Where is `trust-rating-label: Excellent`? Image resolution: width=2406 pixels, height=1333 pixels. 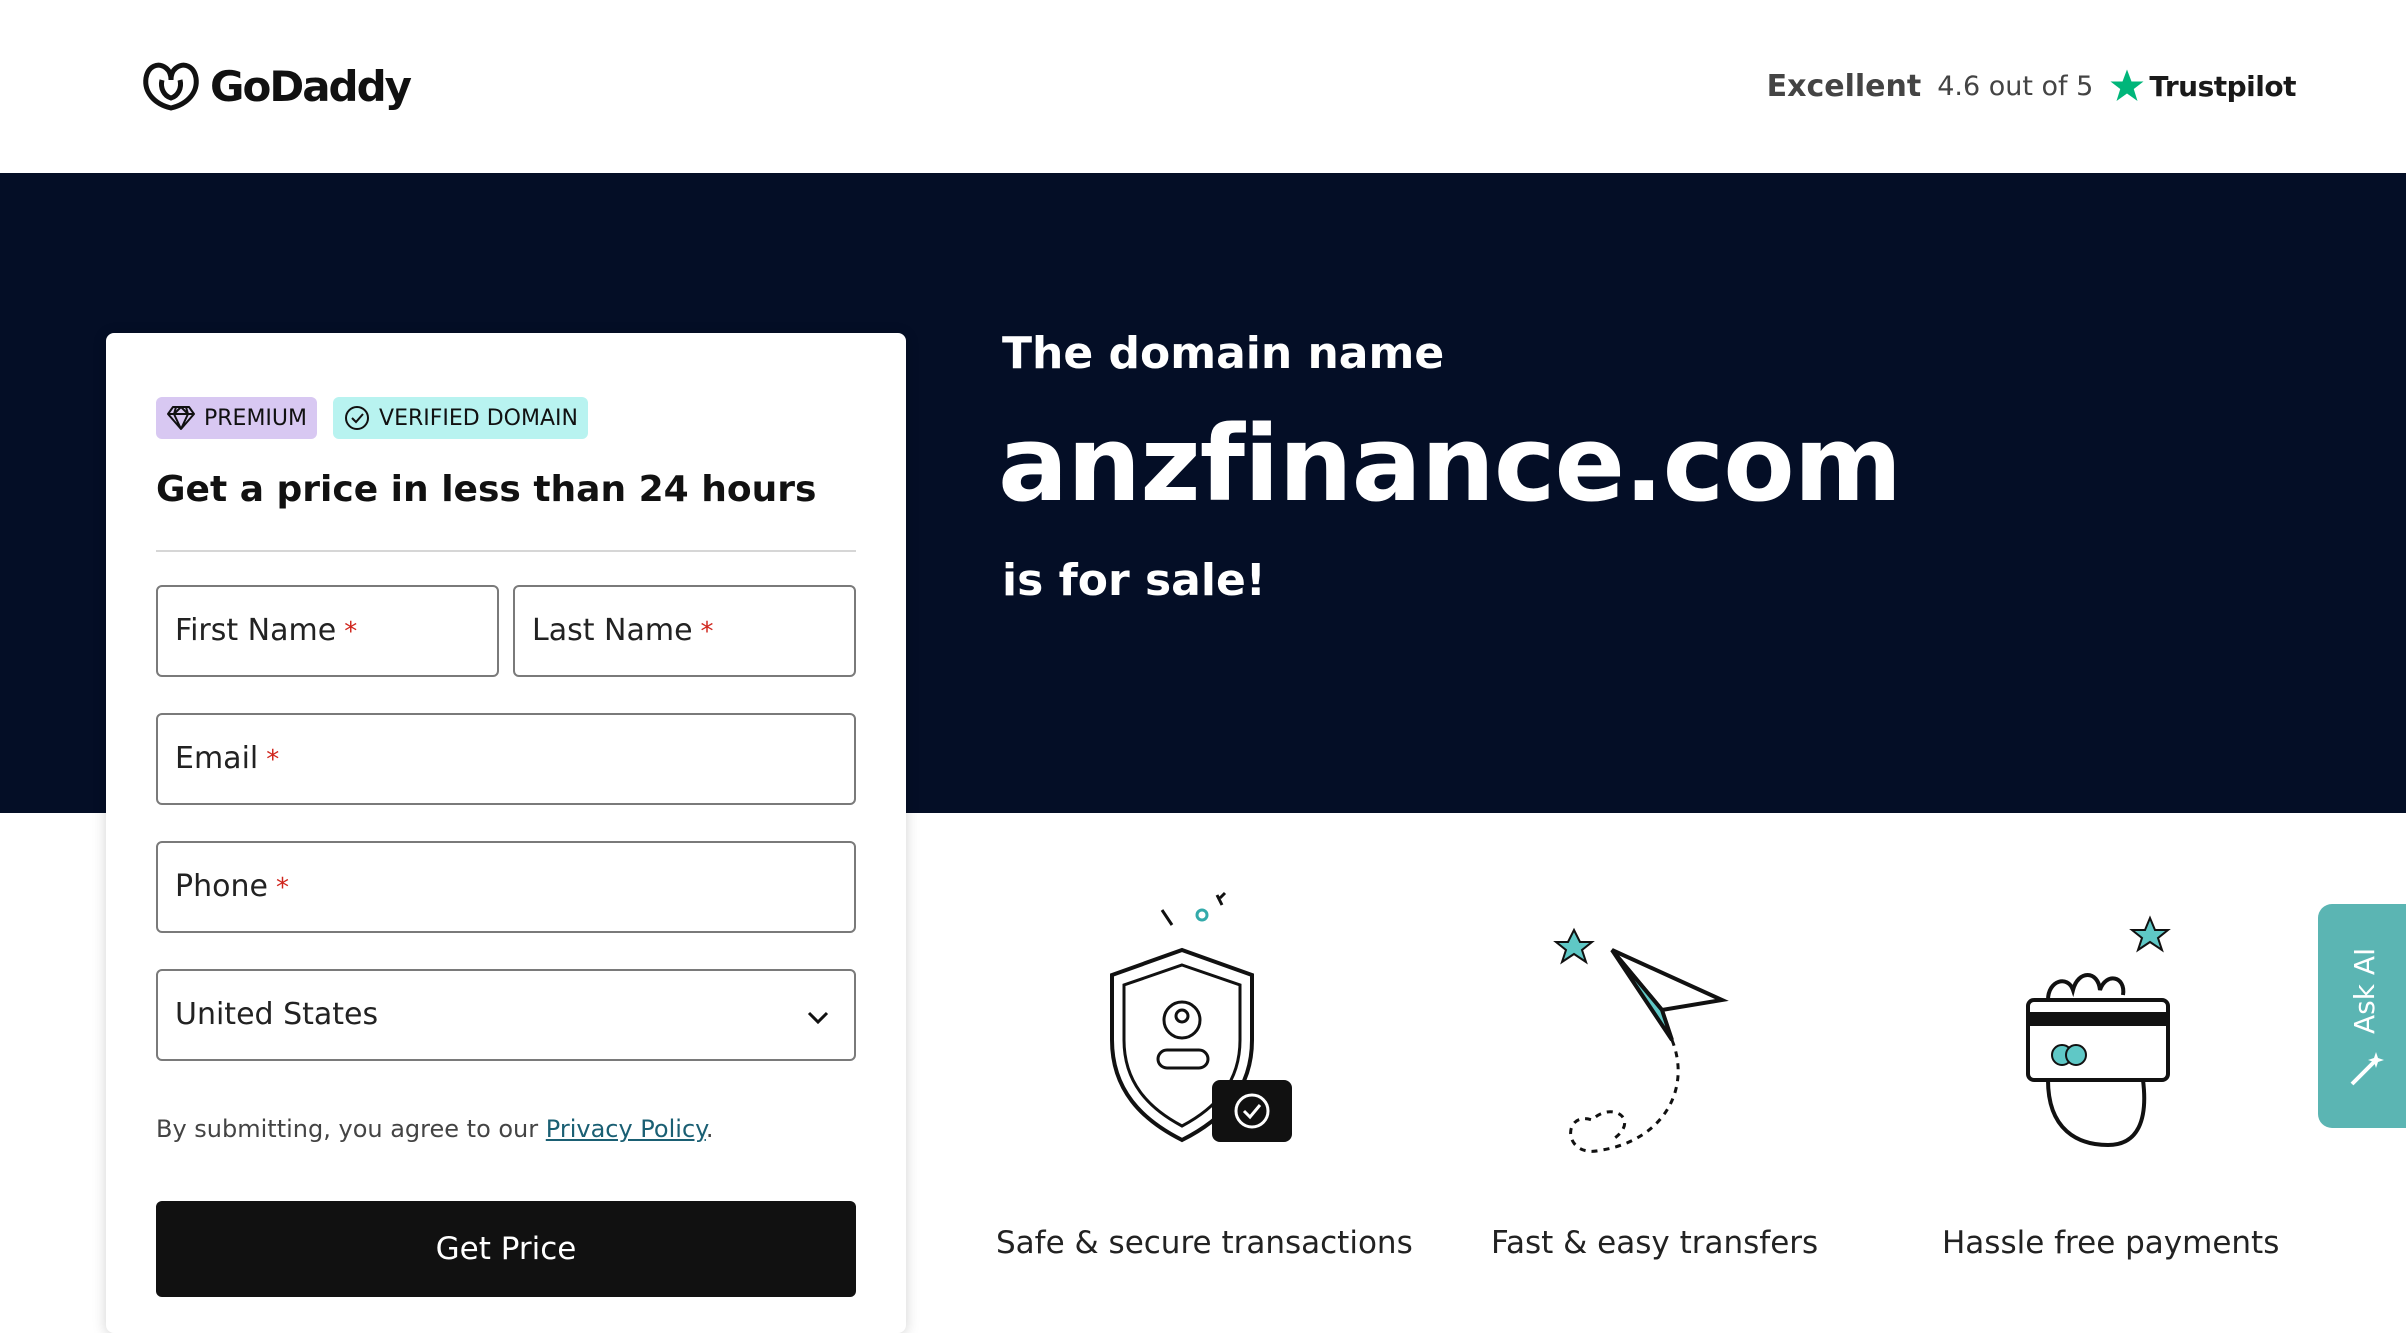 trust-rating-label: Excellent is located at coordinates (1844, 86).